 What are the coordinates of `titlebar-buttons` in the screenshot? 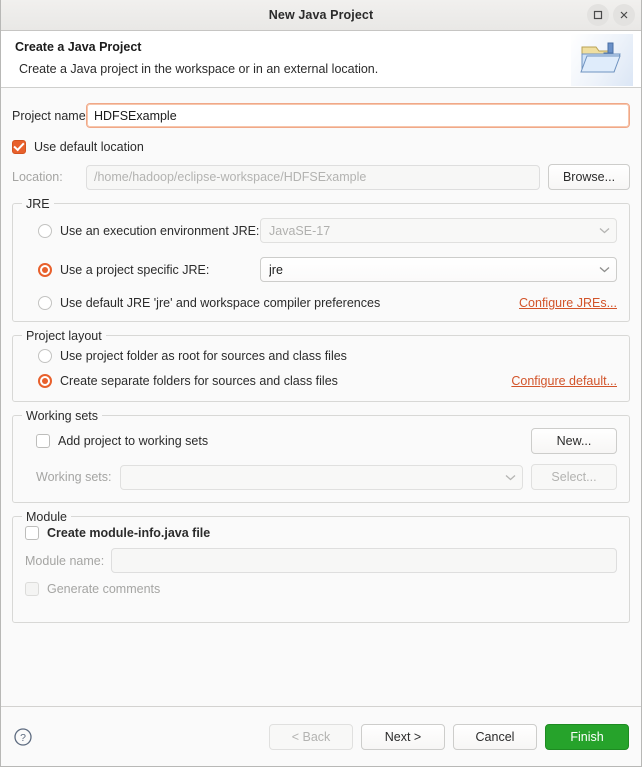 It's located at (611, 15).